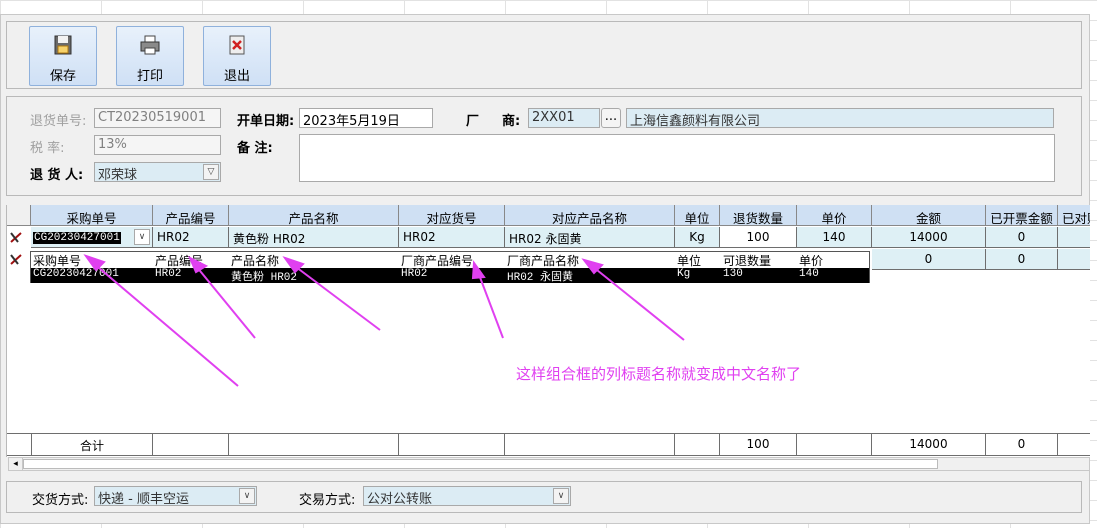 Image resolution: width=1097 pixels, height=528 pixels. I want to click on footer-panel: 交货方式: 快递 - 顺丰空运 ∨ 交易方式: 公对公转账 ∨, so click(544, 497).